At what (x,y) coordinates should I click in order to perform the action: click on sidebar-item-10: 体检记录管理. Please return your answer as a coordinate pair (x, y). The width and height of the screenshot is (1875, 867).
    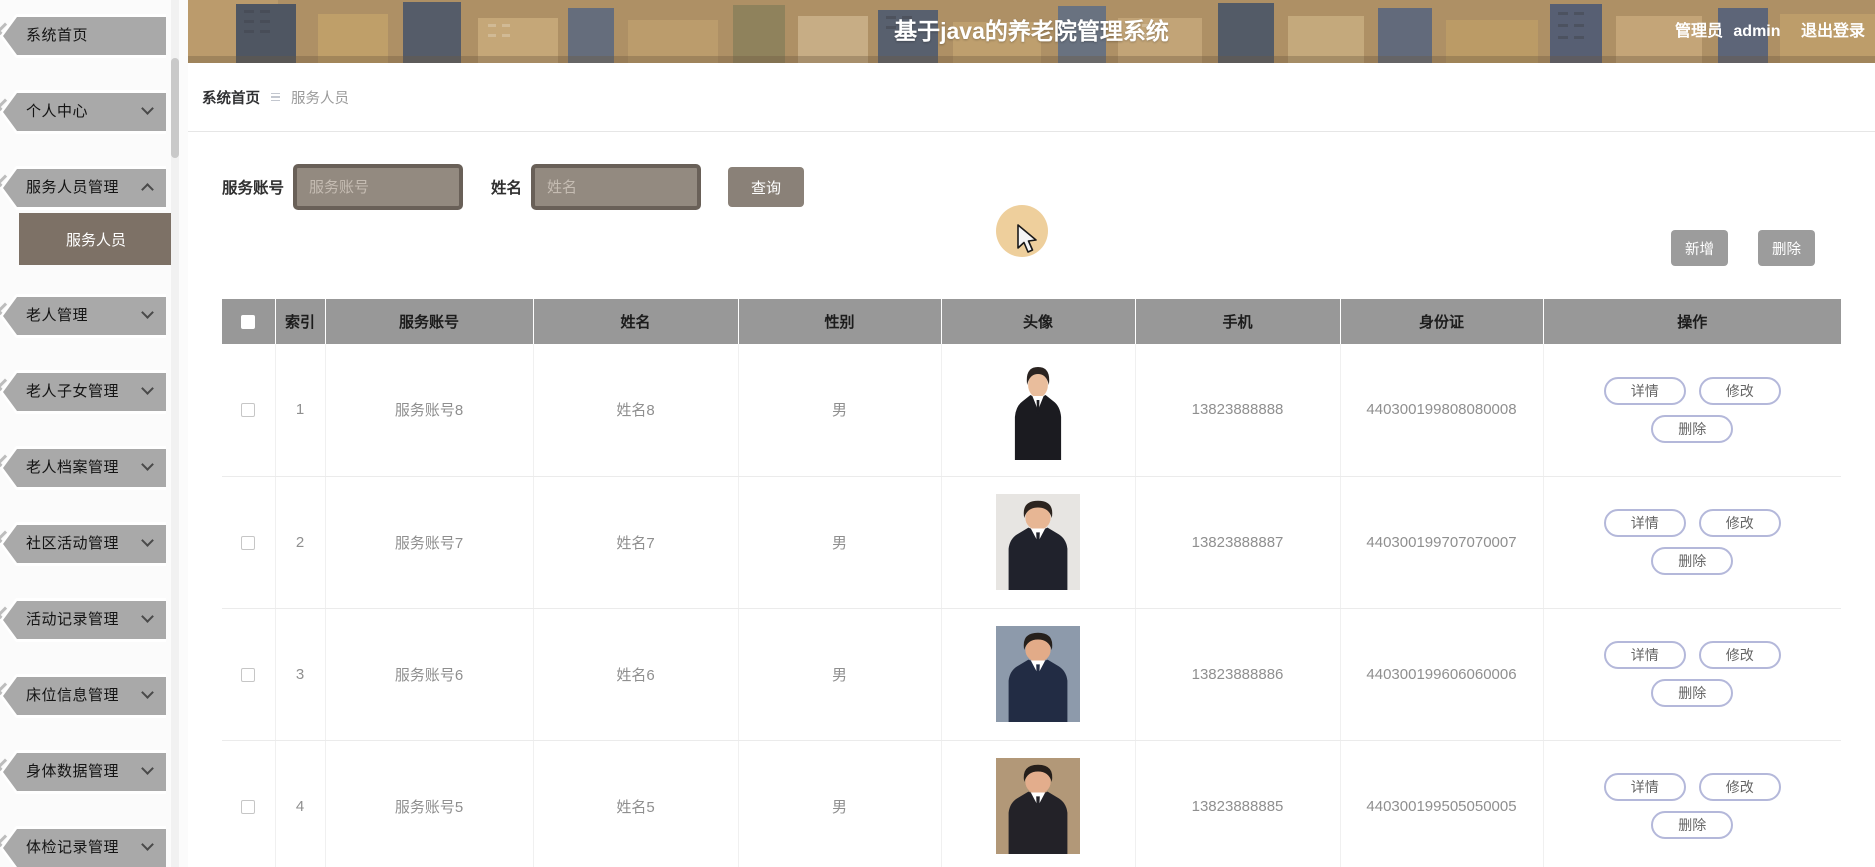
    Looking at the image, I should click on (83, 846).